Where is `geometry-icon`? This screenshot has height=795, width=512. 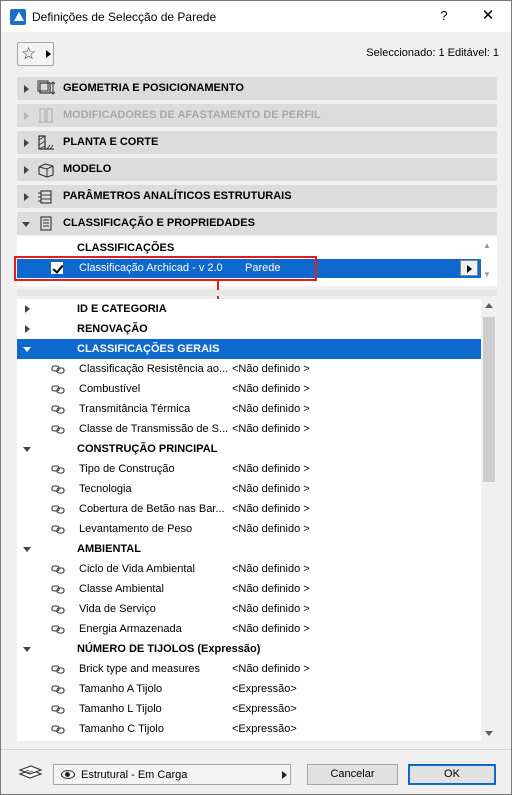 geometry-icon is located at coordinates (46, 87).